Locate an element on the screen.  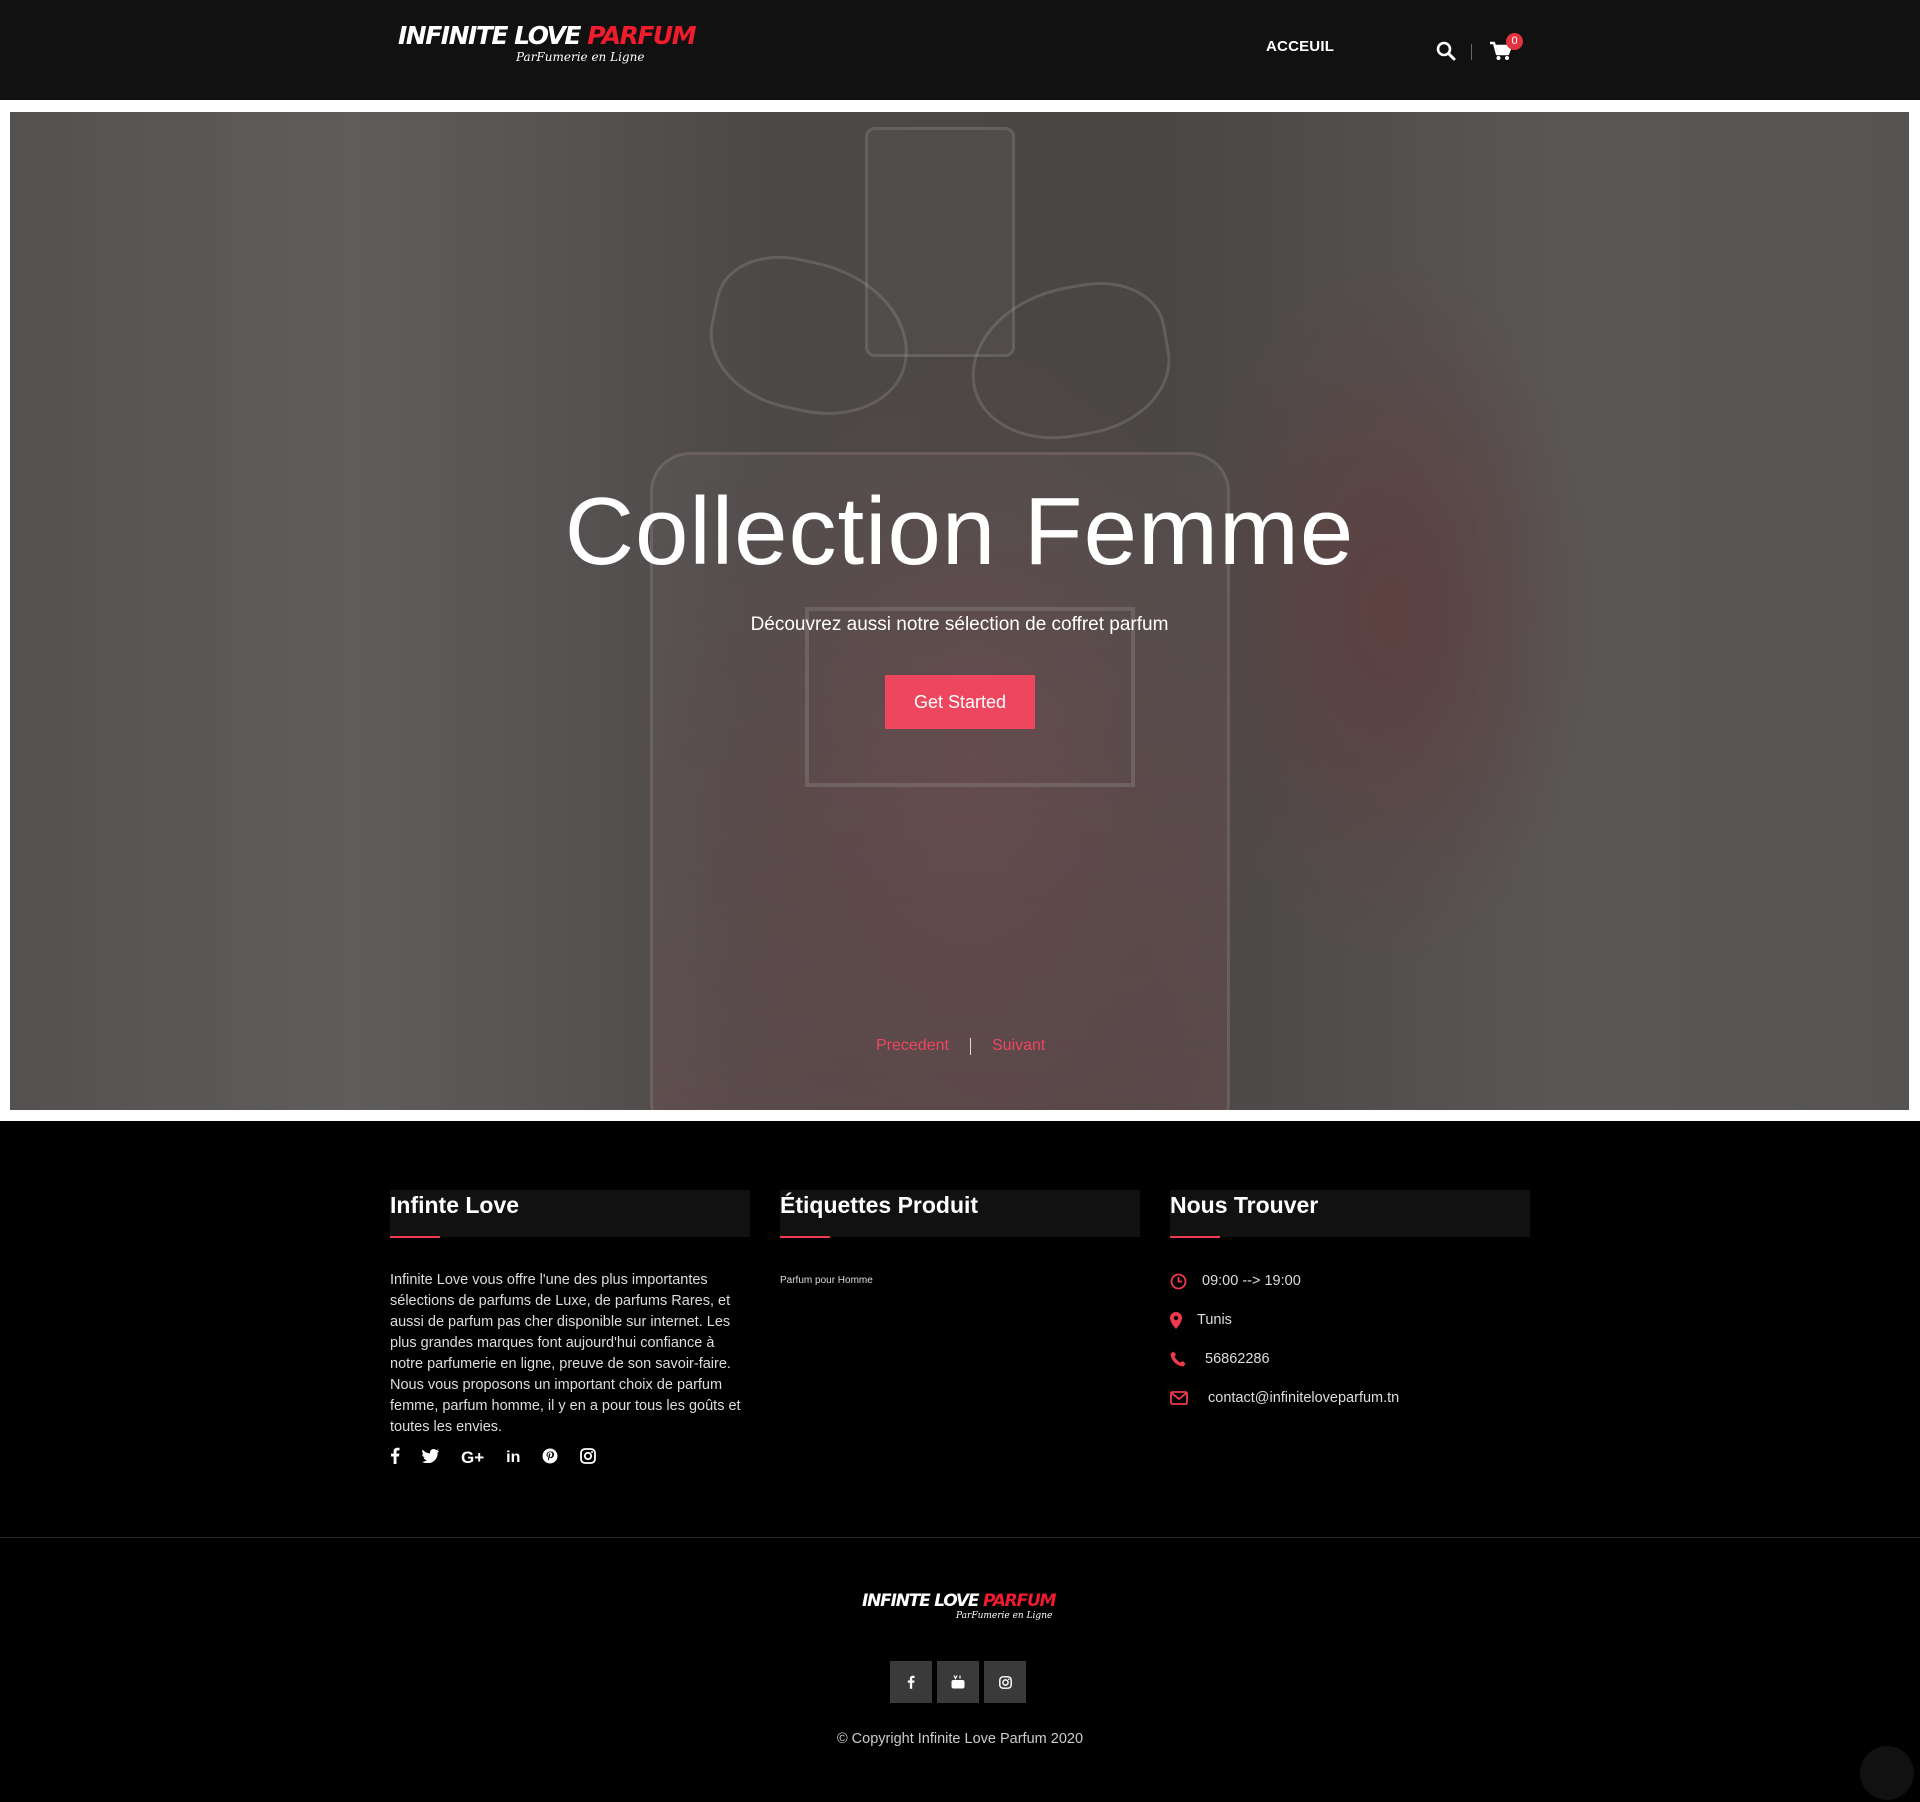
footer-social-links: G+ in is located at coordinates (570, 1458).